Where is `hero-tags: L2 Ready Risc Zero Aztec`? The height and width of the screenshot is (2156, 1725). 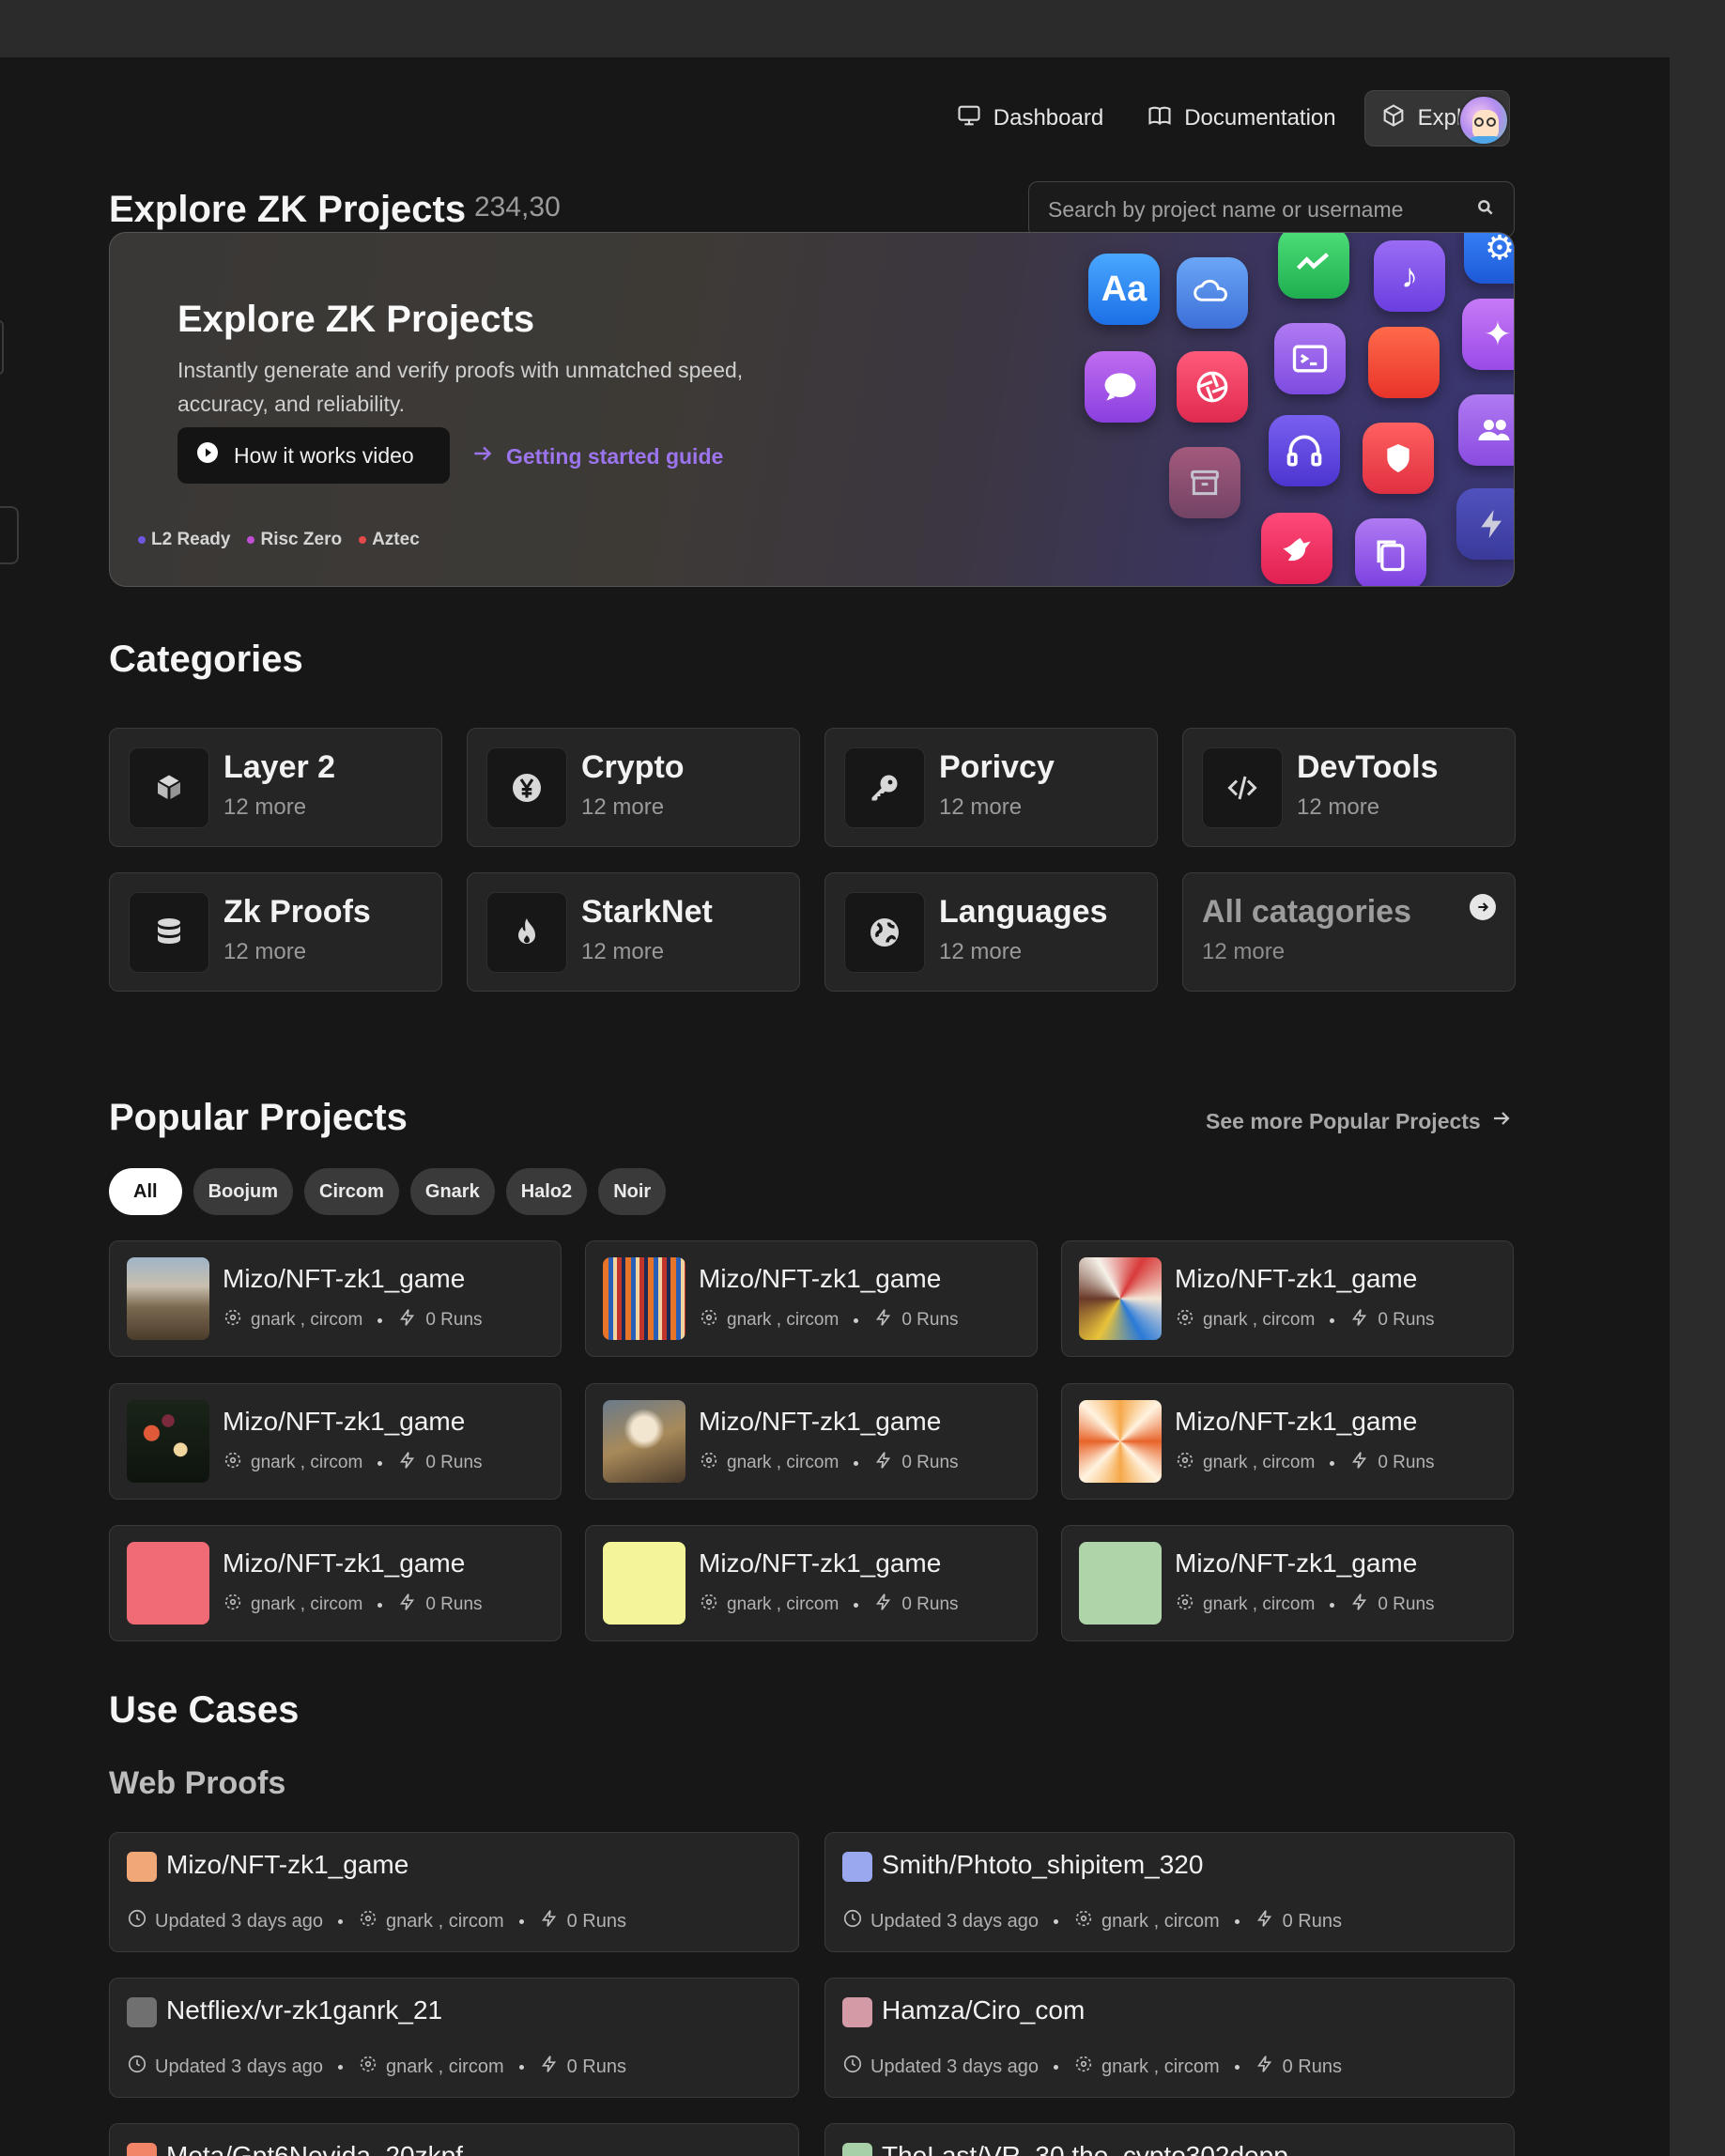
hero-tags: L2 Ready Risc Zero Aztec is located at coordinates (279, 540).